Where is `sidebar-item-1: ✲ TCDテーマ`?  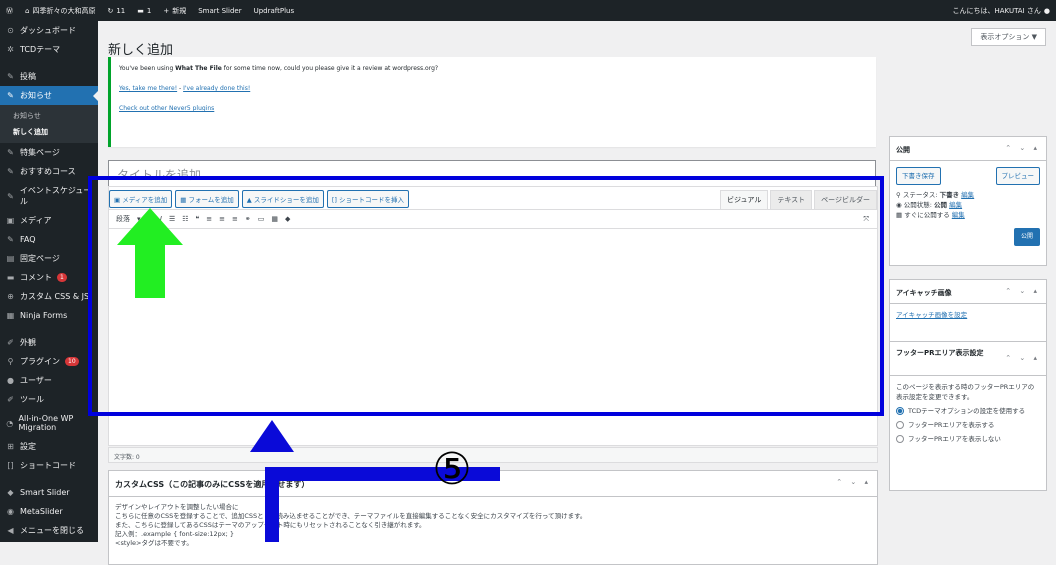 sidebar-item-1: ✲ TCDテーマ is located at coordinates (49, 49).